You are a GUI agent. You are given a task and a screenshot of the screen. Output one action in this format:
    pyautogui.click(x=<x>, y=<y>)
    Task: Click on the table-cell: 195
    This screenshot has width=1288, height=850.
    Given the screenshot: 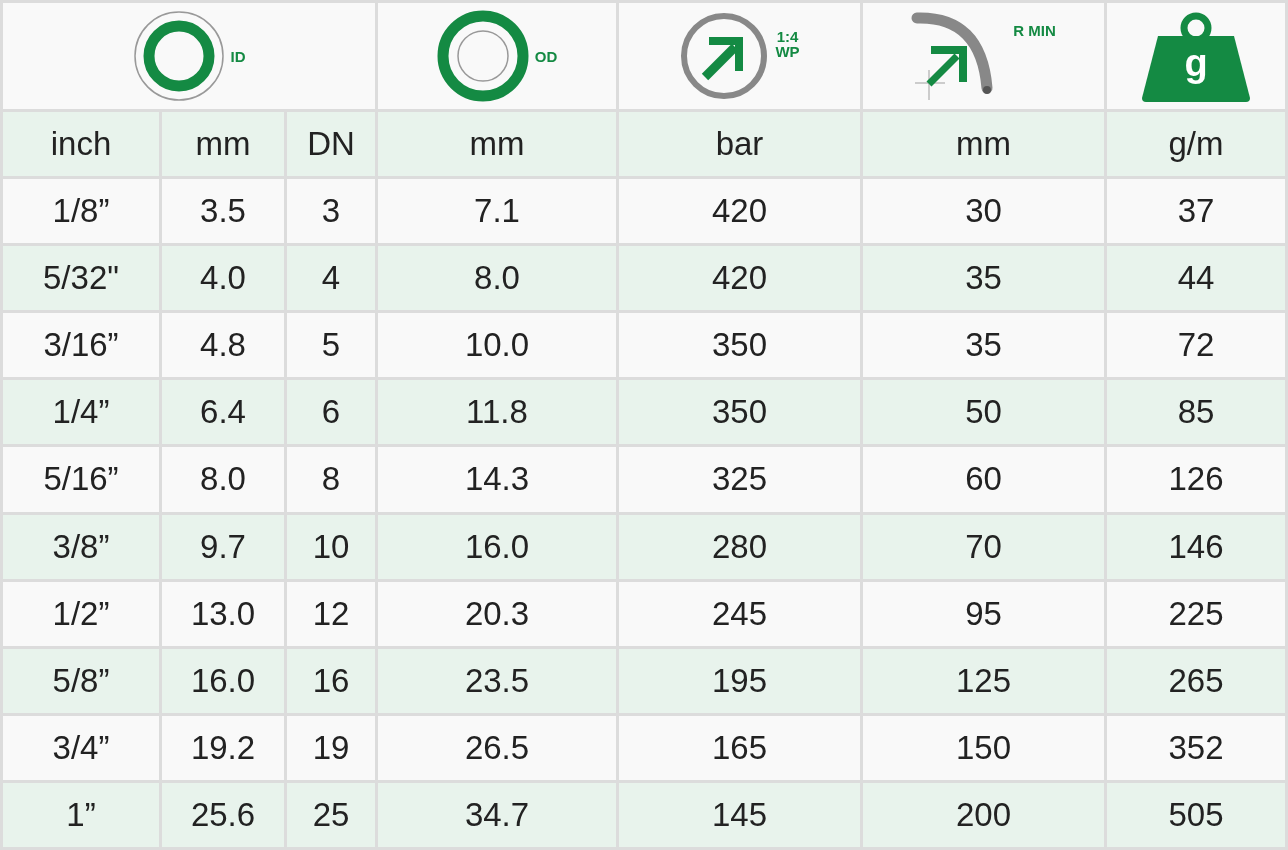 What is the action you would take?
    pyautogui.click(x=739, y=680)
    